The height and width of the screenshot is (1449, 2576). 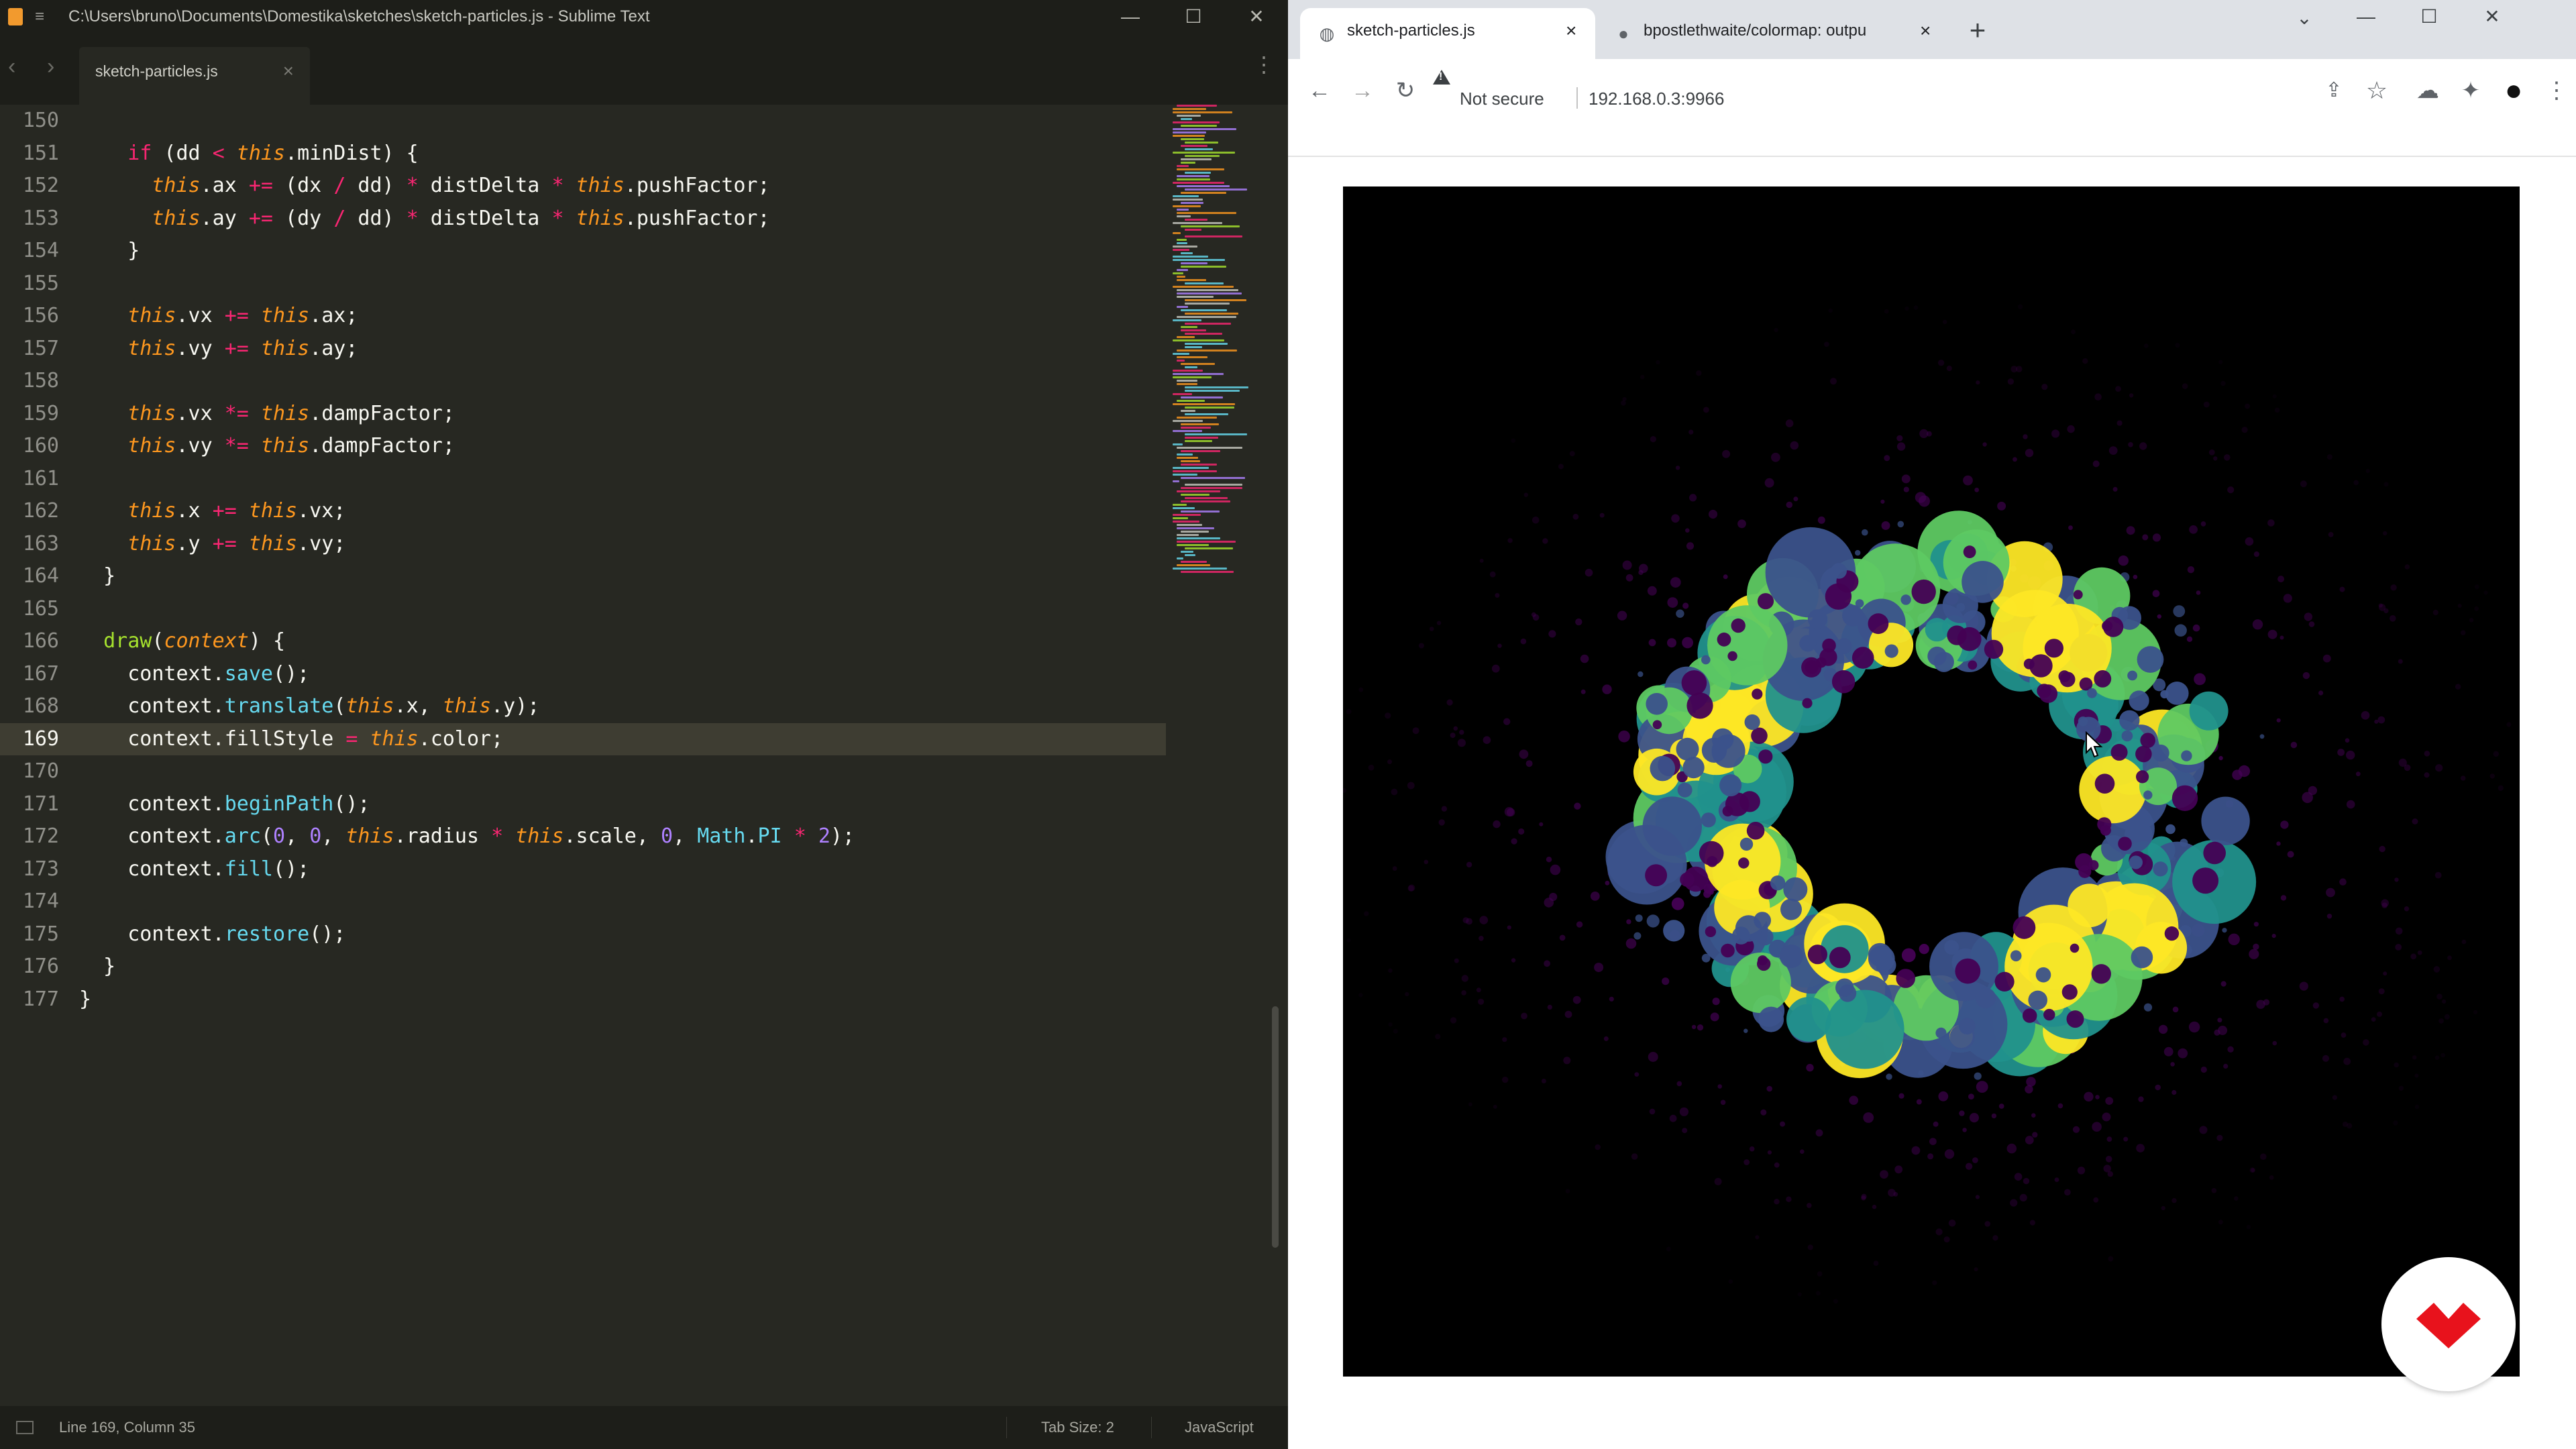 What do you see at coordinates (1216, 346) in the screenshot?
I see `minimap` at bounding box center [1216, 346].